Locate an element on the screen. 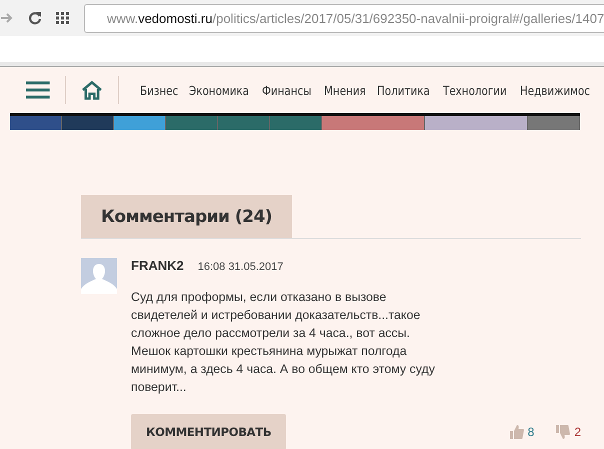  nav-link: Мнения is located at coordinates (345, 90).